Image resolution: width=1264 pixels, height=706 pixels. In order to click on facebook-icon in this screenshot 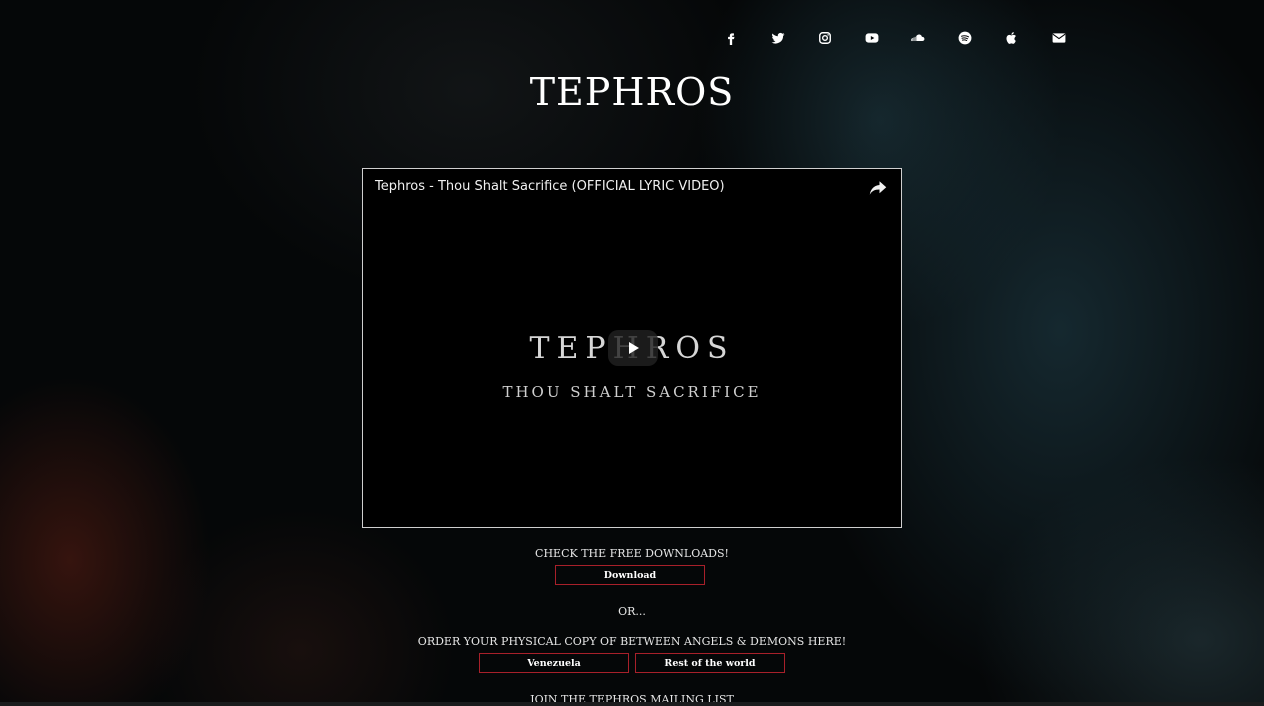, I will do `click(731, 39)`.